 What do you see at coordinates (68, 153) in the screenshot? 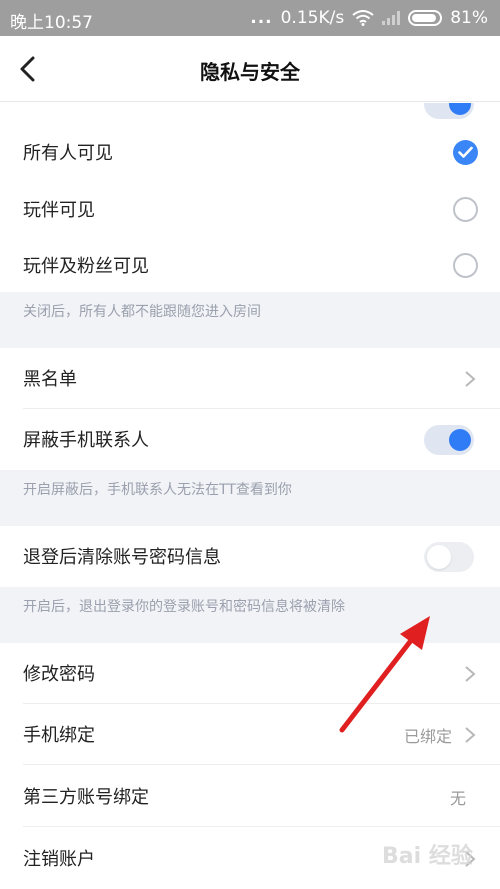
I see `option-label: 所有人可见` at bounding box center [68, 153].